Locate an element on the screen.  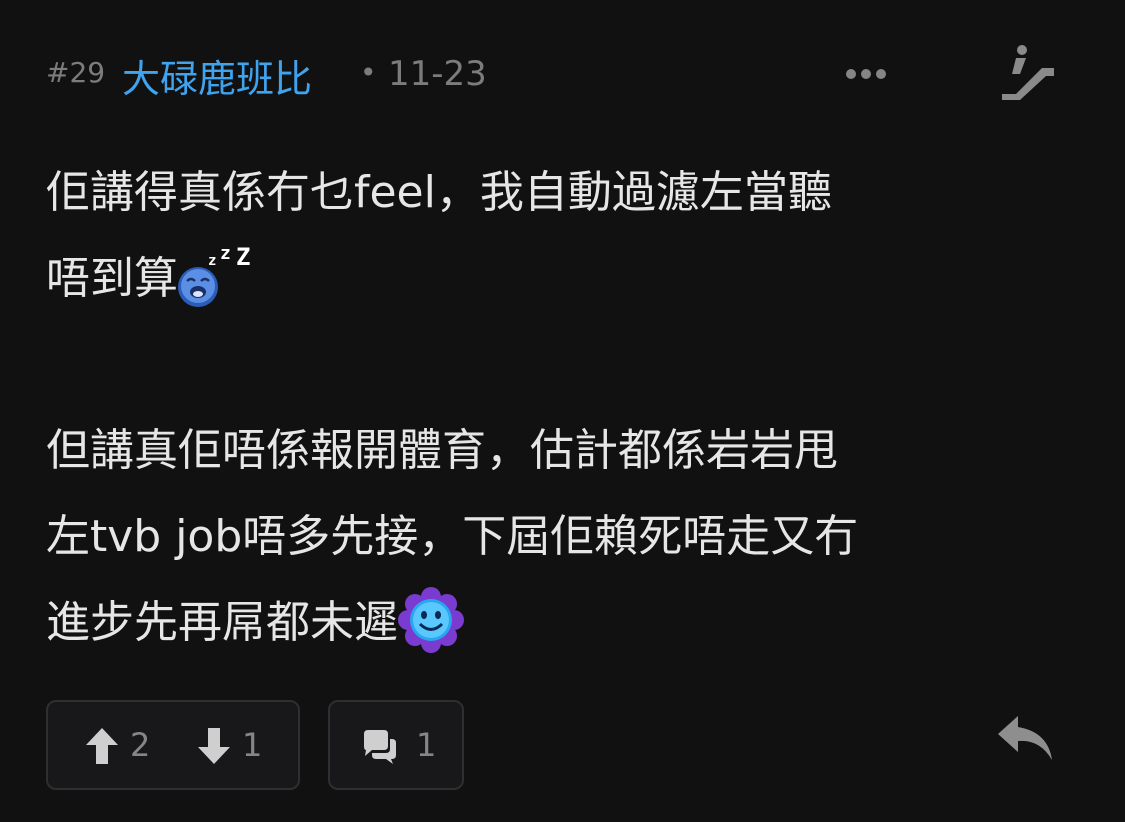
content-line: 進步先再屌都未遲 is located at coordinates (566, 623).